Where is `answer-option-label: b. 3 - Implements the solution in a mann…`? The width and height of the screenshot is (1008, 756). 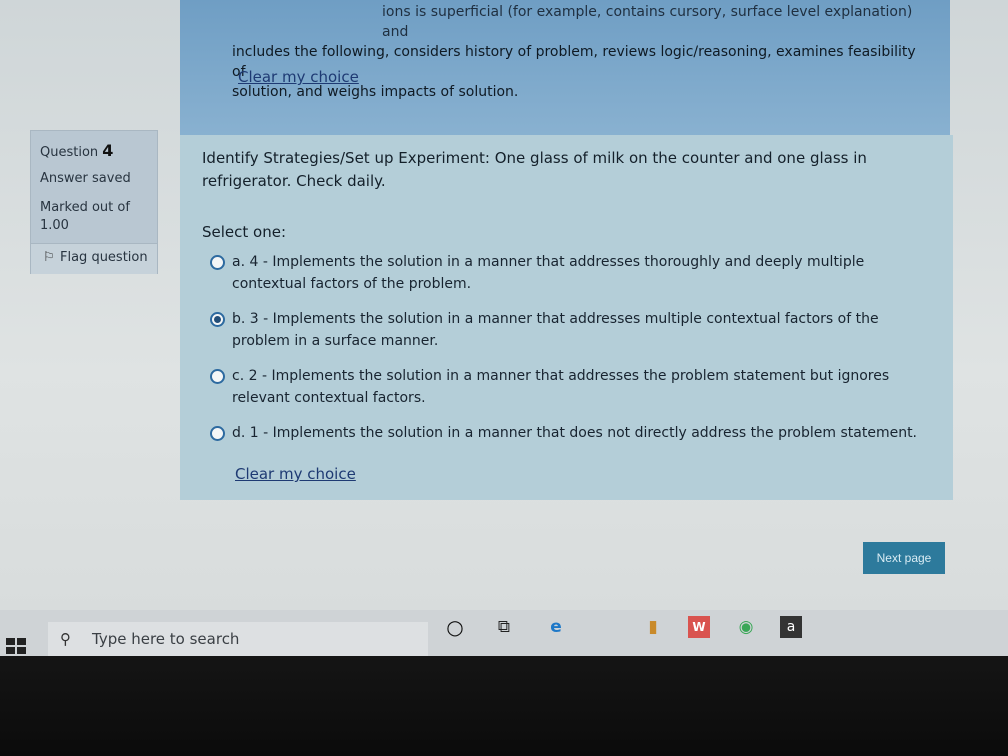
answer-option-label: b. 3 - Implements the solution in a mann… is located at coordinates (555, 330).